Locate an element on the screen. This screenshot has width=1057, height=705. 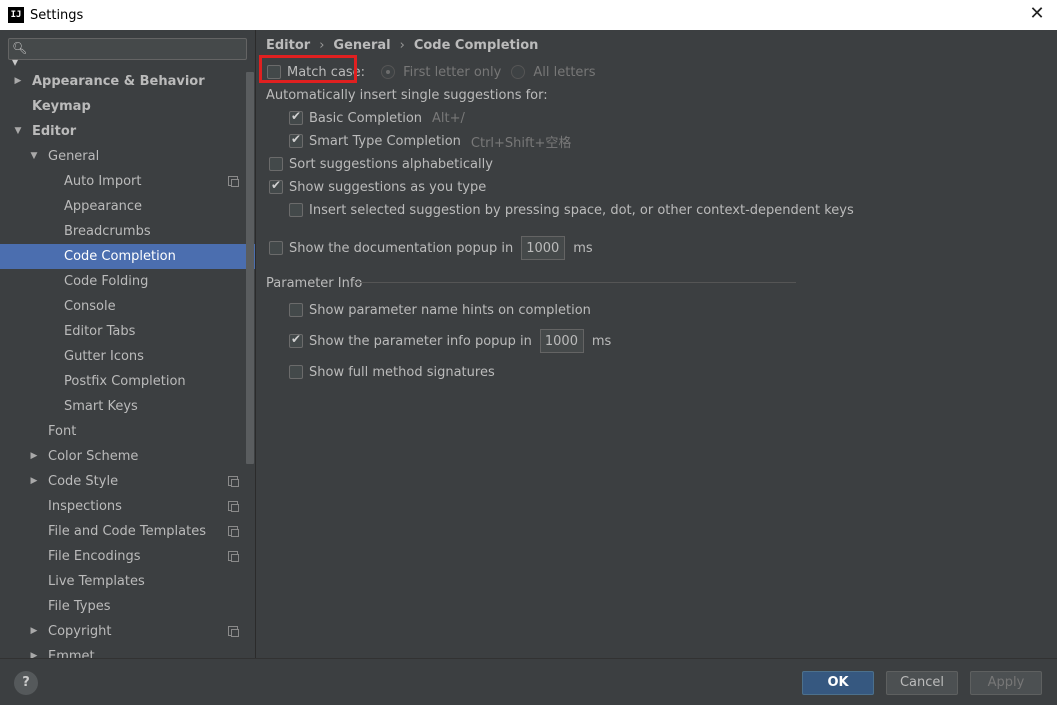
sort-alpha-label: Sort suggestions alphabetically is located at coordinates (391, 164).